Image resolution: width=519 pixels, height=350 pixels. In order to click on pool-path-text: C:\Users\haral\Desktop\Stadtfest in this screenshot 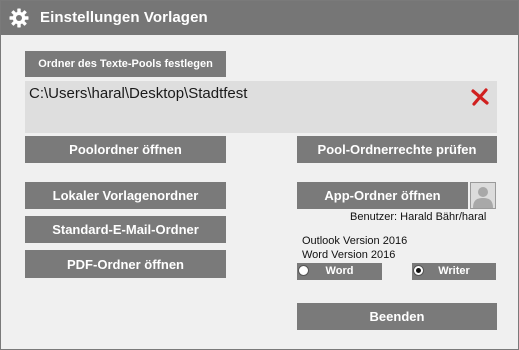, I will do `click(138, 93)`.